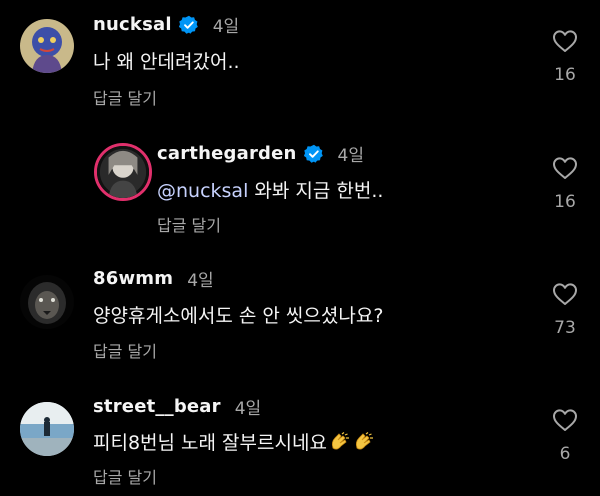  I want to click on avatar-86wmm, so click(47, 302).